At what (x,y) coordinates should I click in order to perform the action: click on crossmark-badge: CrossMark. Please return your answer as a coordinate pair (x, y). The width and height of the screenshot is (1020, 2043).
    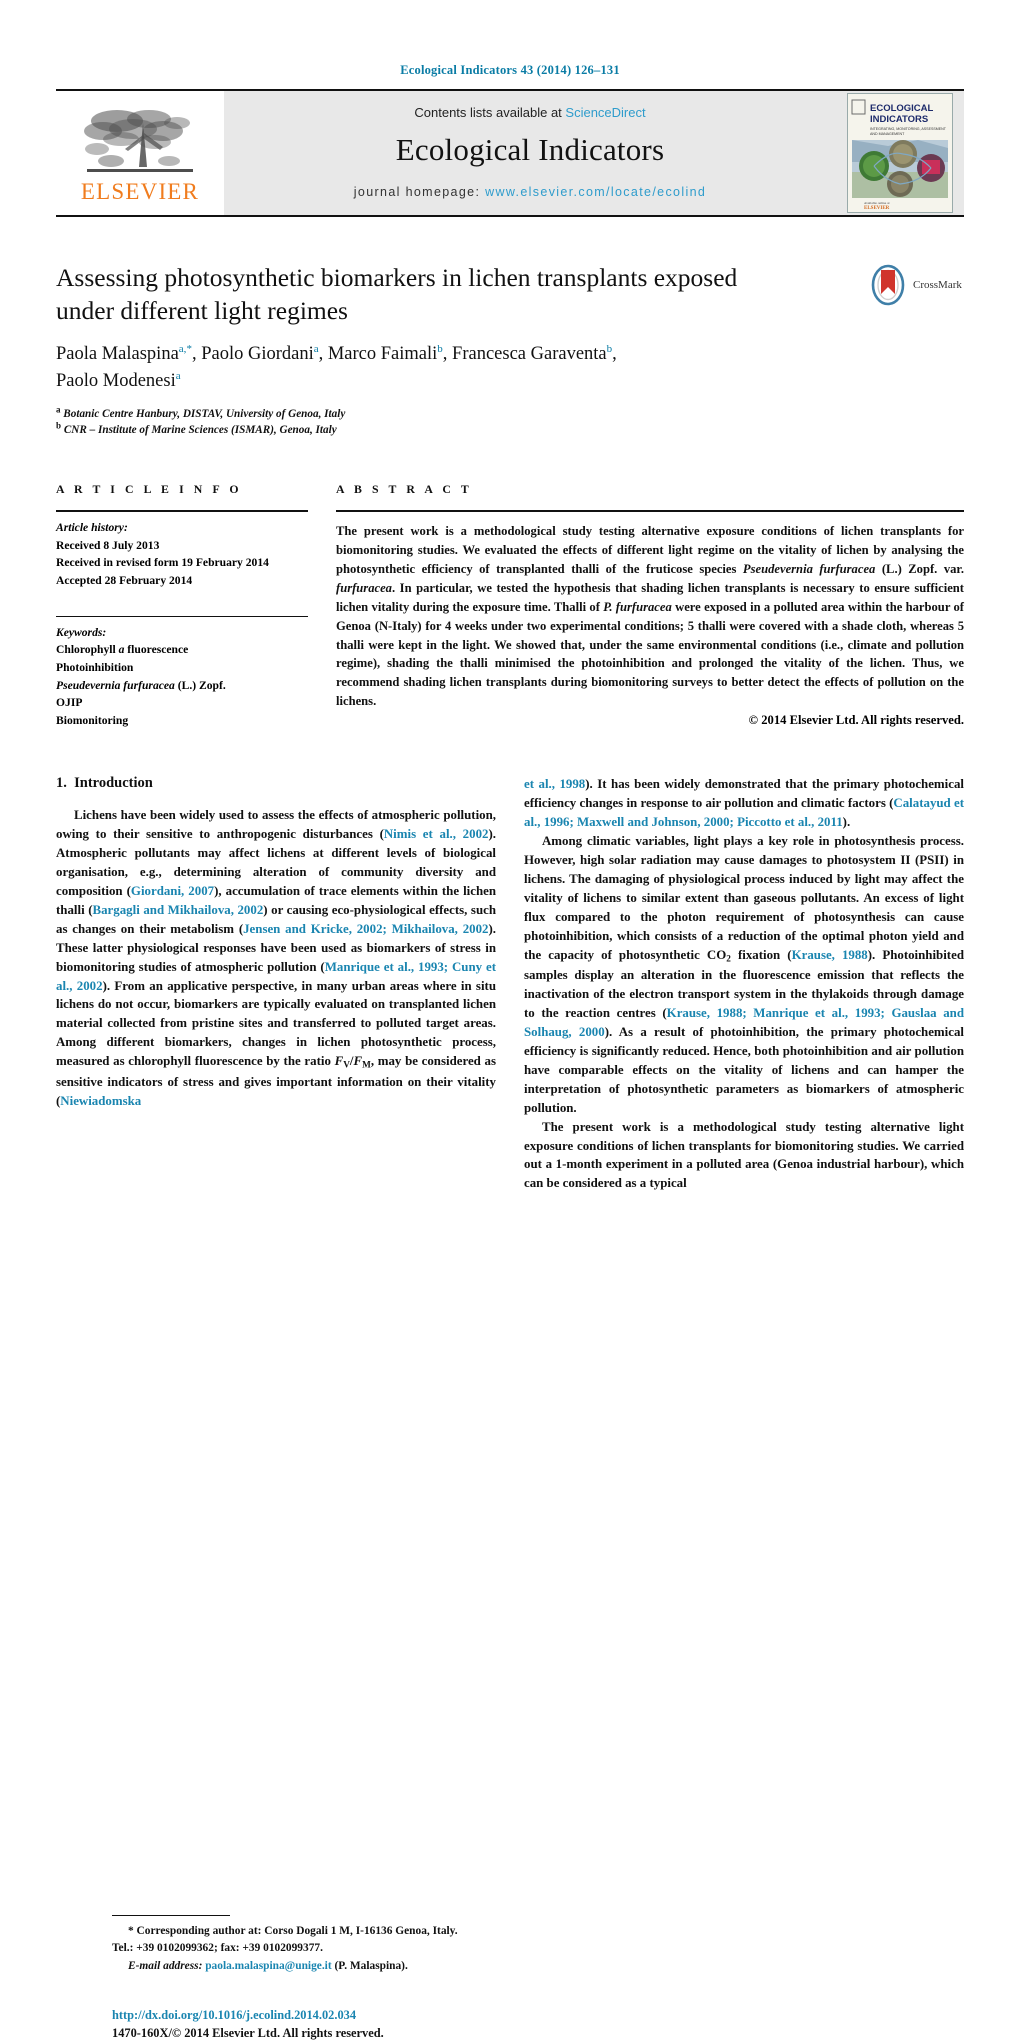
    Looking at the image, I should click on (916, 285).